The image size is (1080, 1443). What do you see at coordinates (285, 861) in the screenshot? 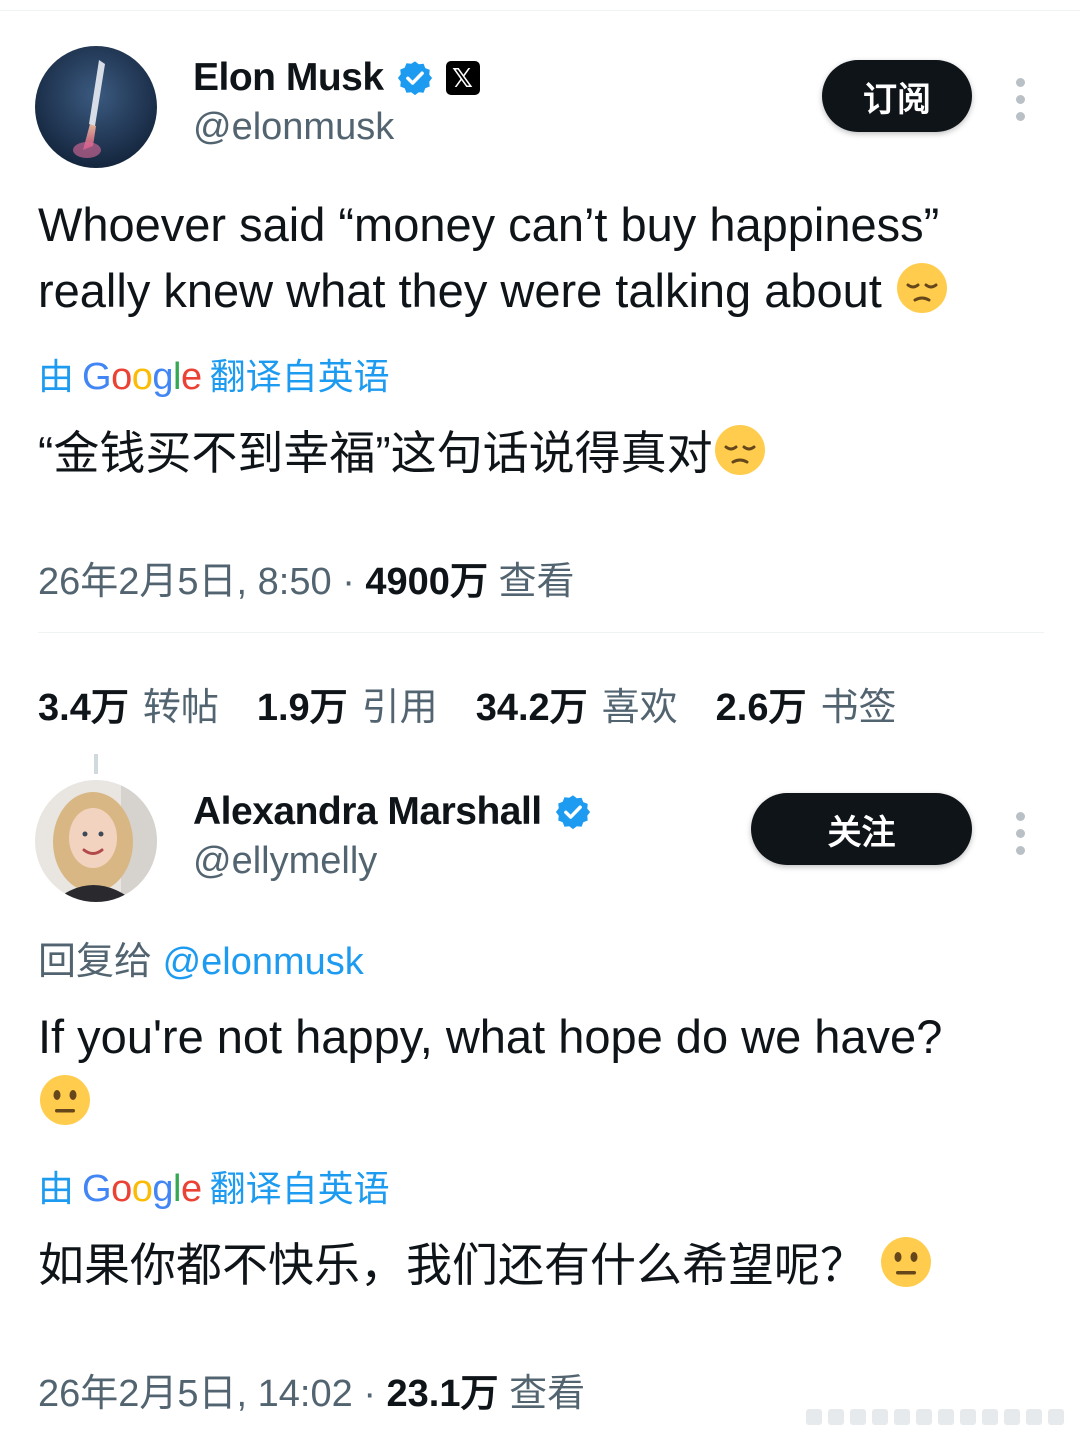
I see `reply-author-handle: @ellymelly` at bounding box center [285, 861].